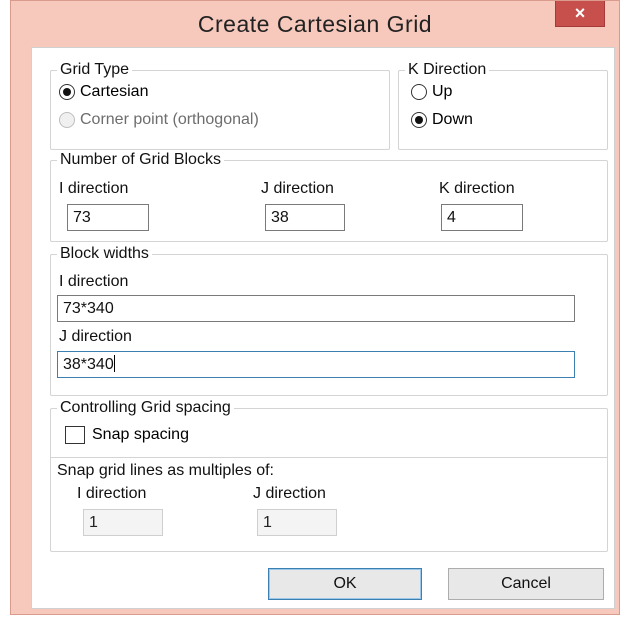 The image size is (628, 625). I want to click on grid-blocks-label: Number of Grid Blocks, so click(140, 160).